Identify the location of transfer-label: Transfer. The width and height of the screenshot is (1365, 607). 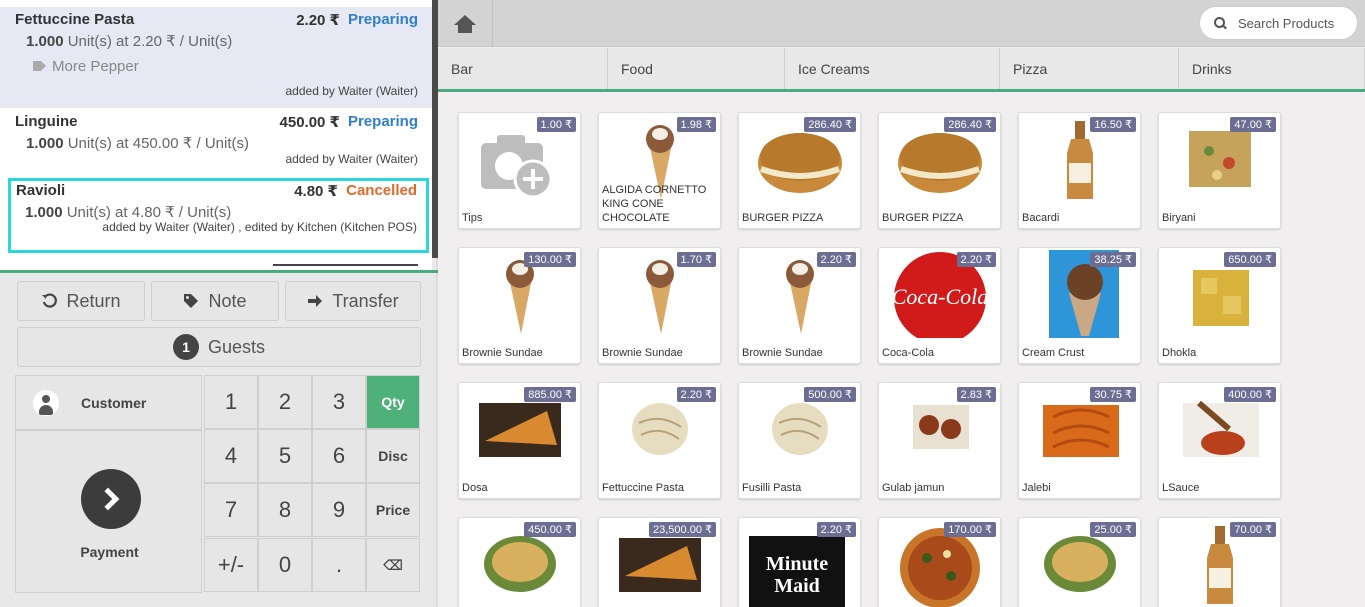
(365, 300).